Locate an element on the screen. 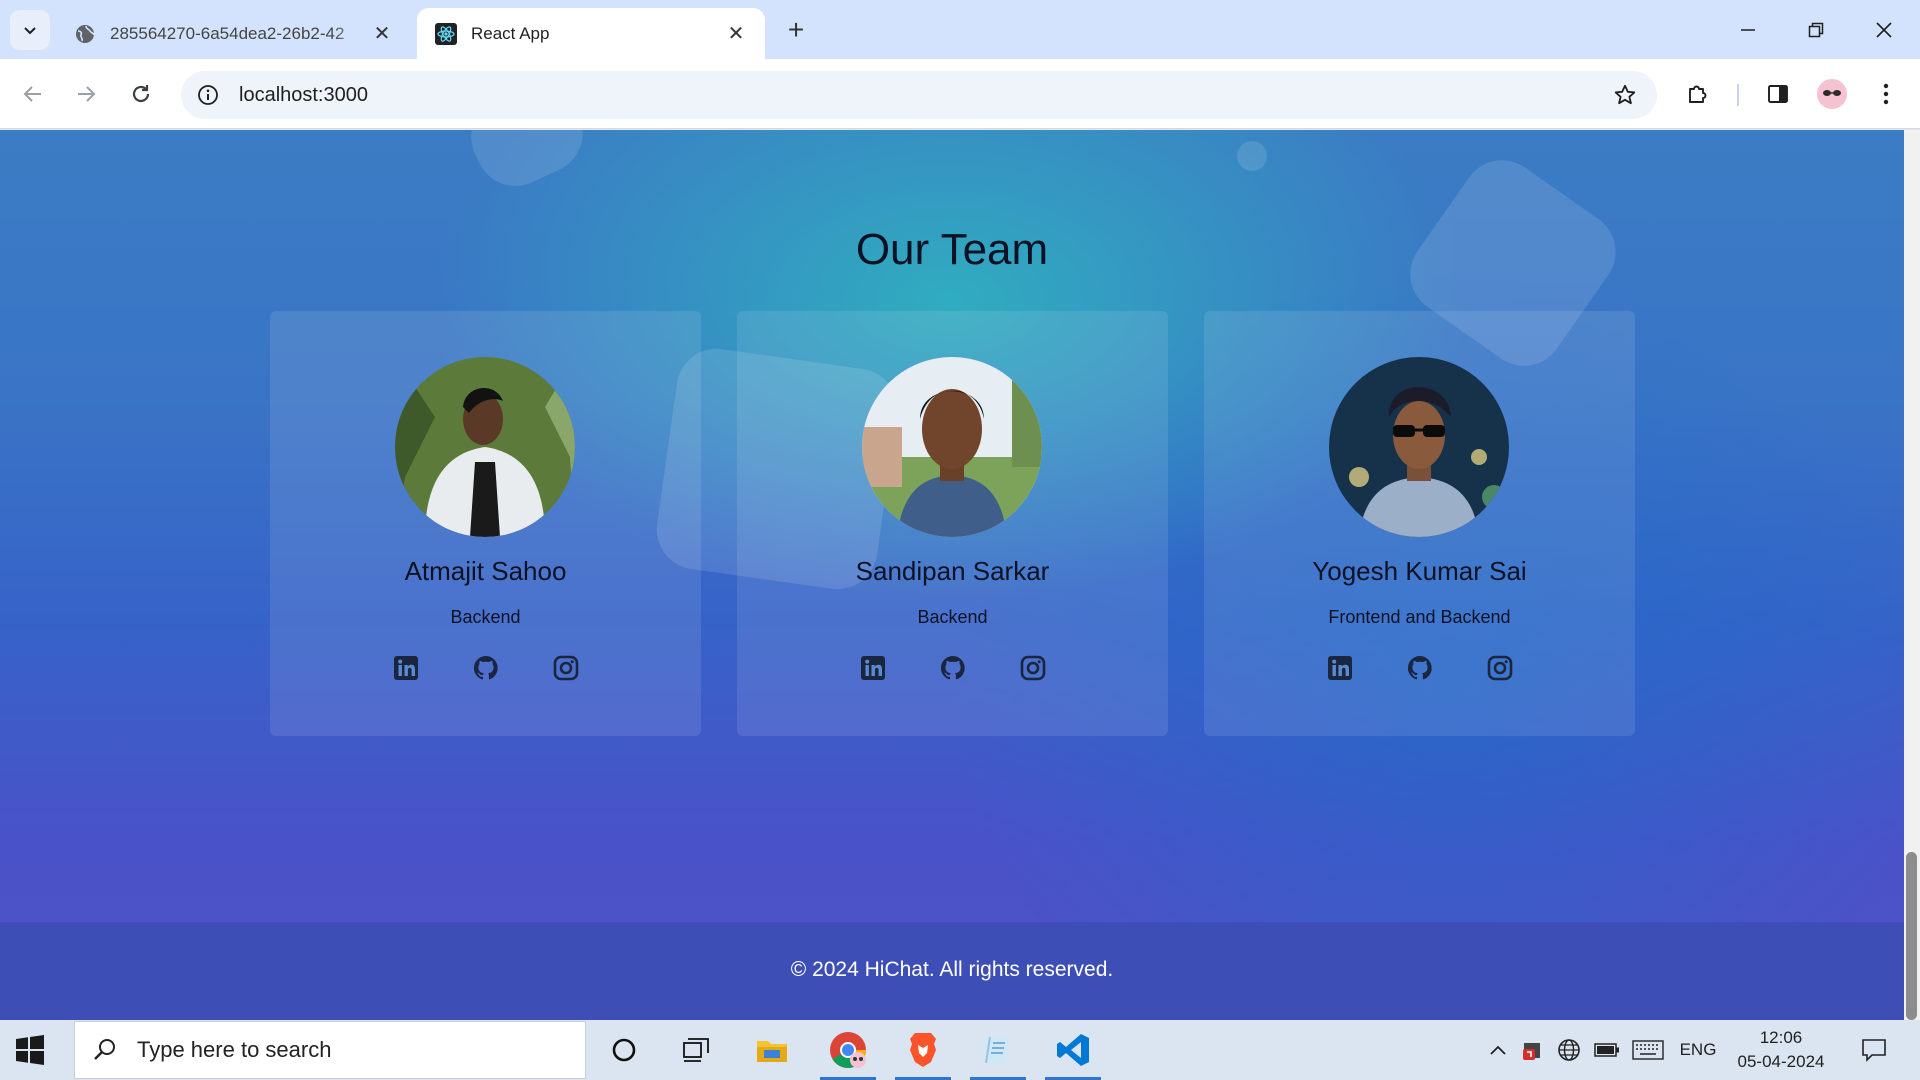  globe-icon is located at coordinates (85, 34).